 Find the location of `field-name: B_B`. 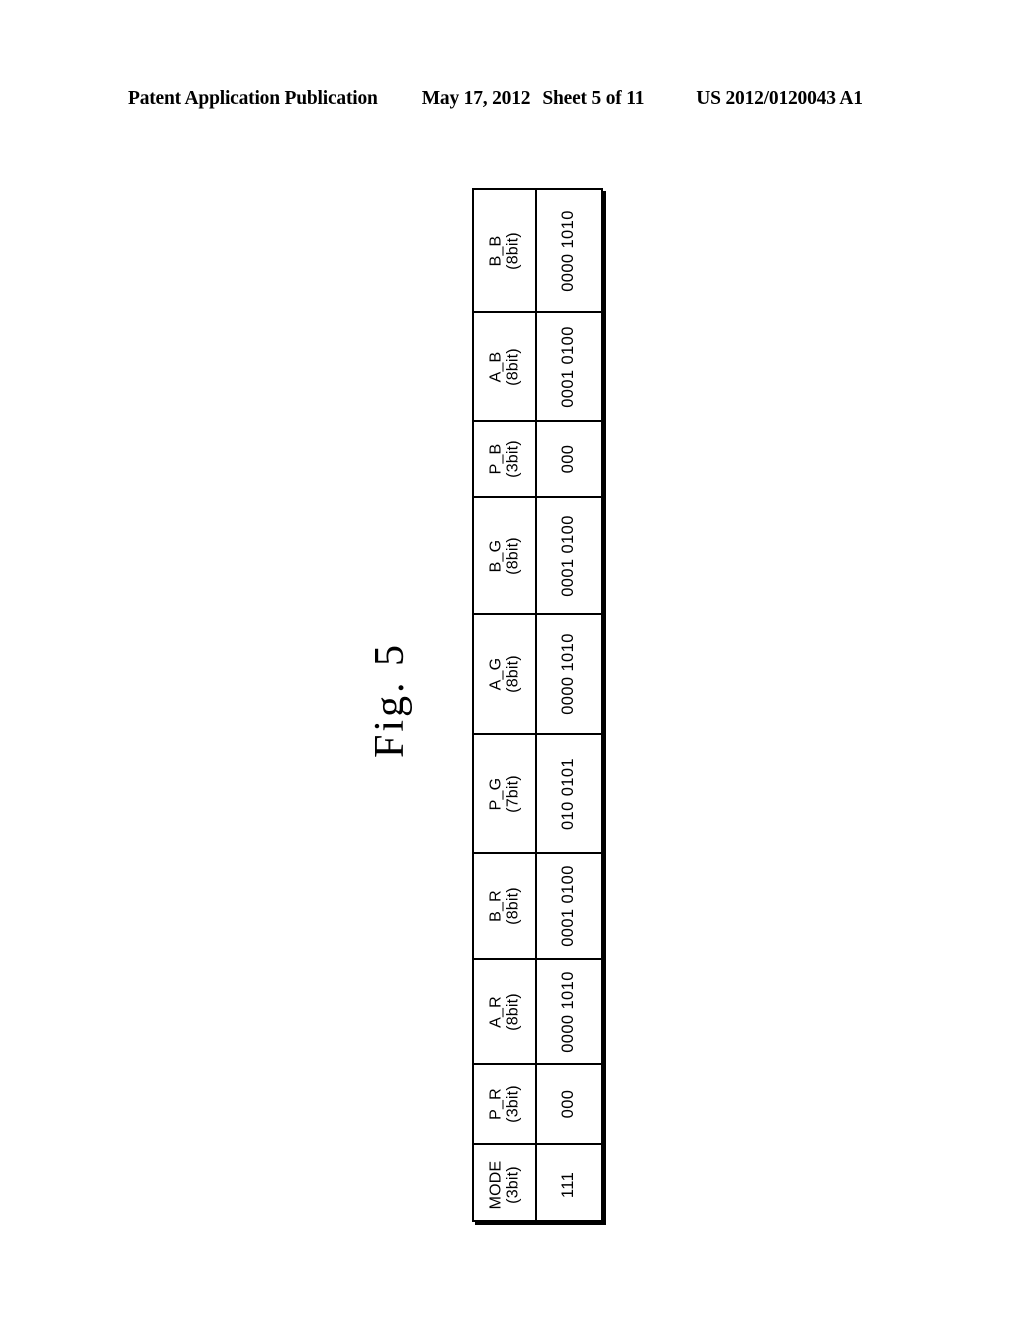

field-name: B_B is located at coordinates (496, 250).